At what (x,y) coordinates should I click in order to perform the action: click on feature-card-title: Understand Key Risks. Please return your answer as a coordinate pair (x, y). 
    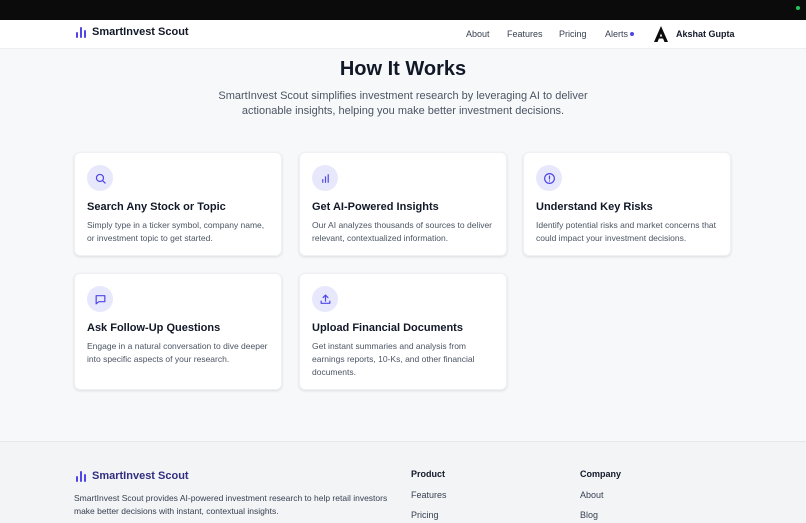
    Looking at the image, I should click on (594, 207).